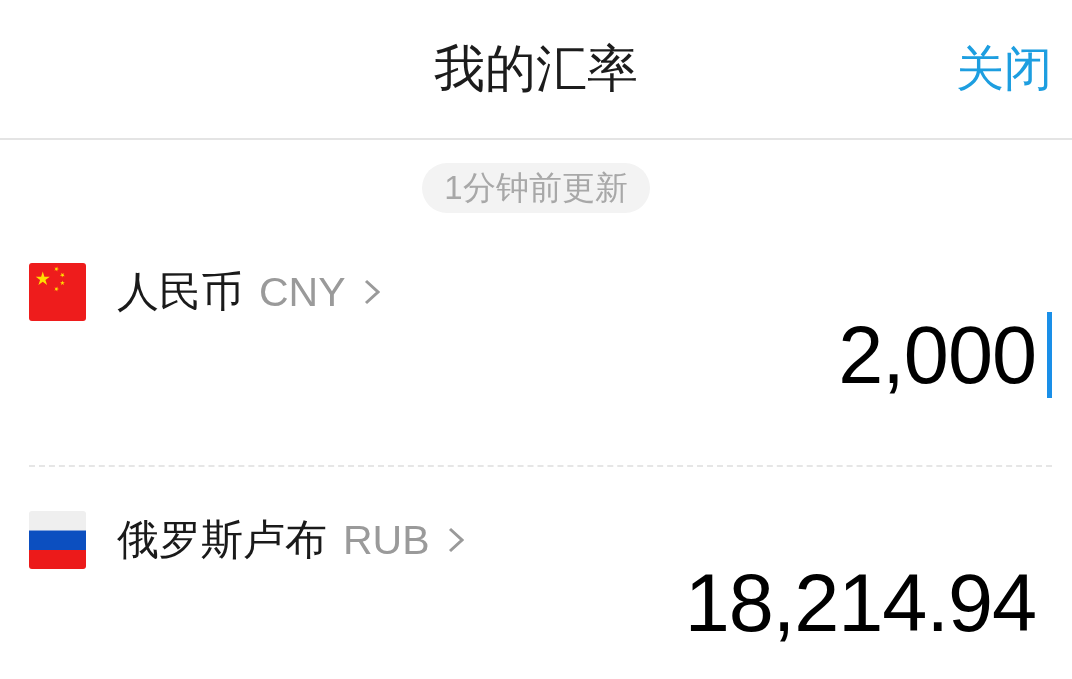  Describe the element at coordinates (536, 188) in the screenshot. I see `update-time-badge: 1分钟前更新` at that location.